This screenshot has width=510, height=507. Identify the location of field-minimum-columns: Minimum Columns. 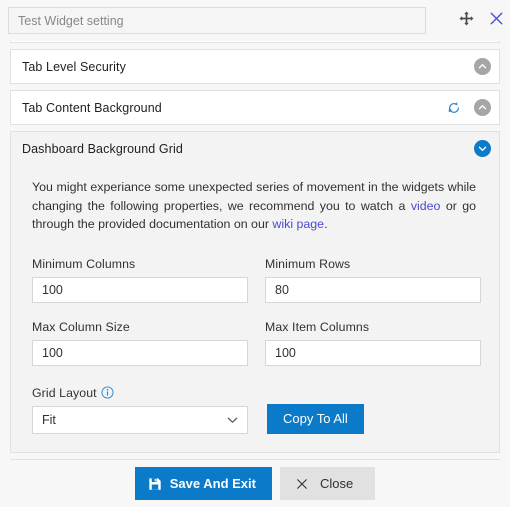
(140, 280).